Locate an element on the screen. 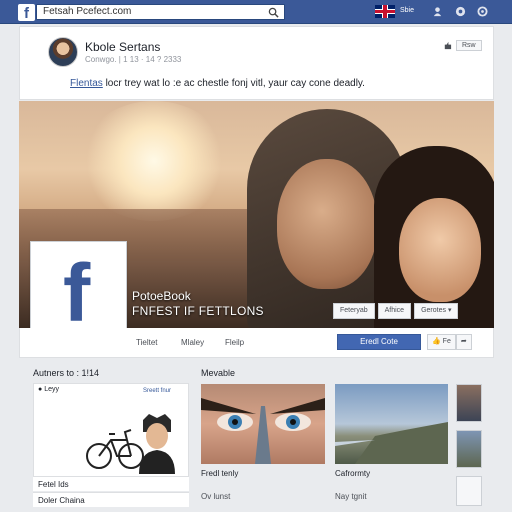  share-button: ➦ is located at coordinates (463, 342).